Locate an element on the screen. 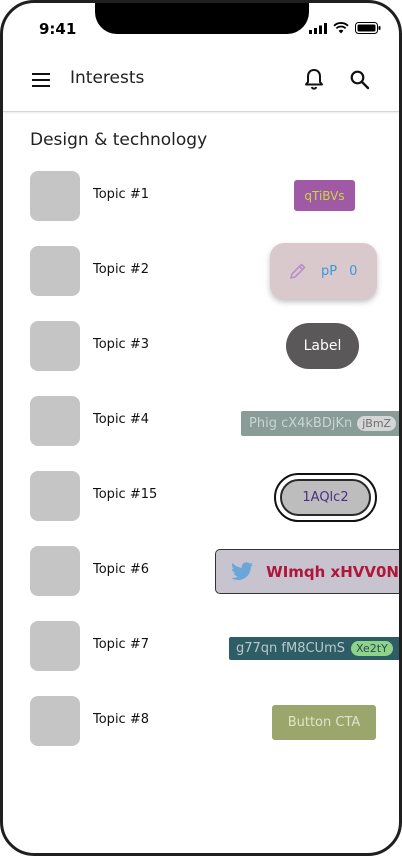  edit-chip-button: pP 0 is located at coordinates (323, 271).